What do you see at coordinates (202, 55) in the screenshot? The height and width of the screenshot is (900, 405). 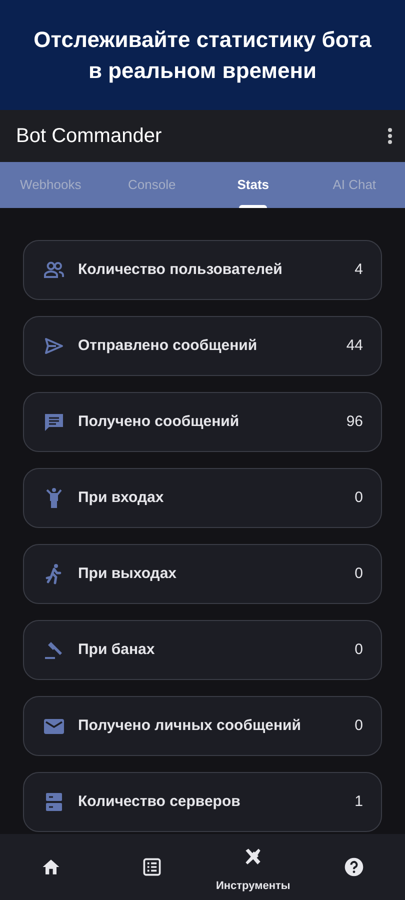 I see `banner-text: Отслеживайте статистику бота в реальном времени` at bounding box center [202, 55].